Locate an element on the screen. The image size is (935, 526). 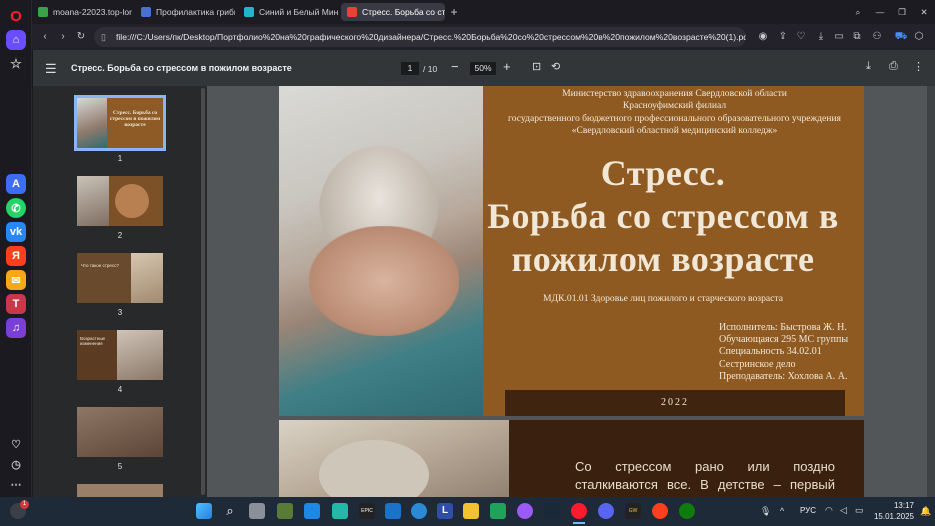
tab-moana: moana-22023.top-lordfilm is located at coordinates (82, 12).